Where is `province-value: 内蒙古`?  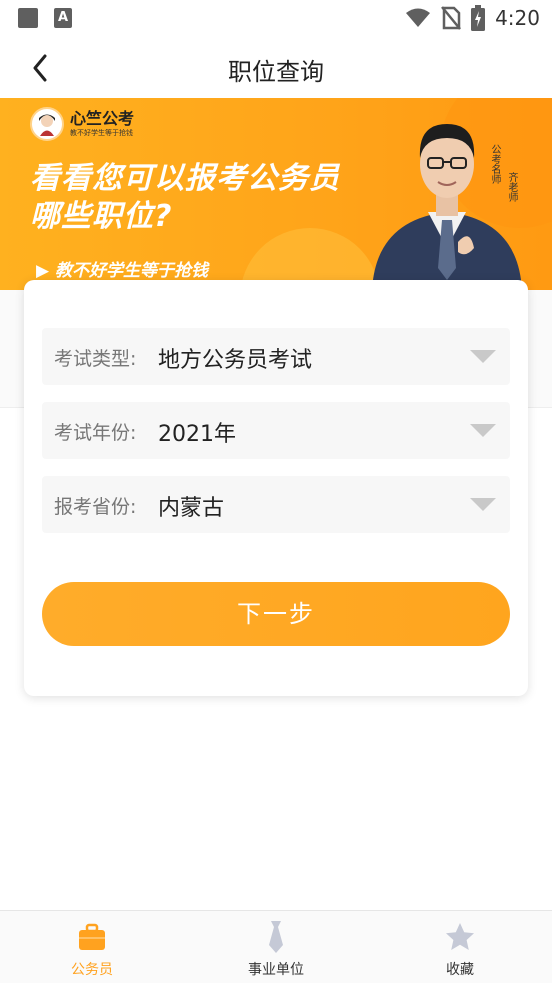
province-value: 内蒙古 is located at coordinates (191, 508).